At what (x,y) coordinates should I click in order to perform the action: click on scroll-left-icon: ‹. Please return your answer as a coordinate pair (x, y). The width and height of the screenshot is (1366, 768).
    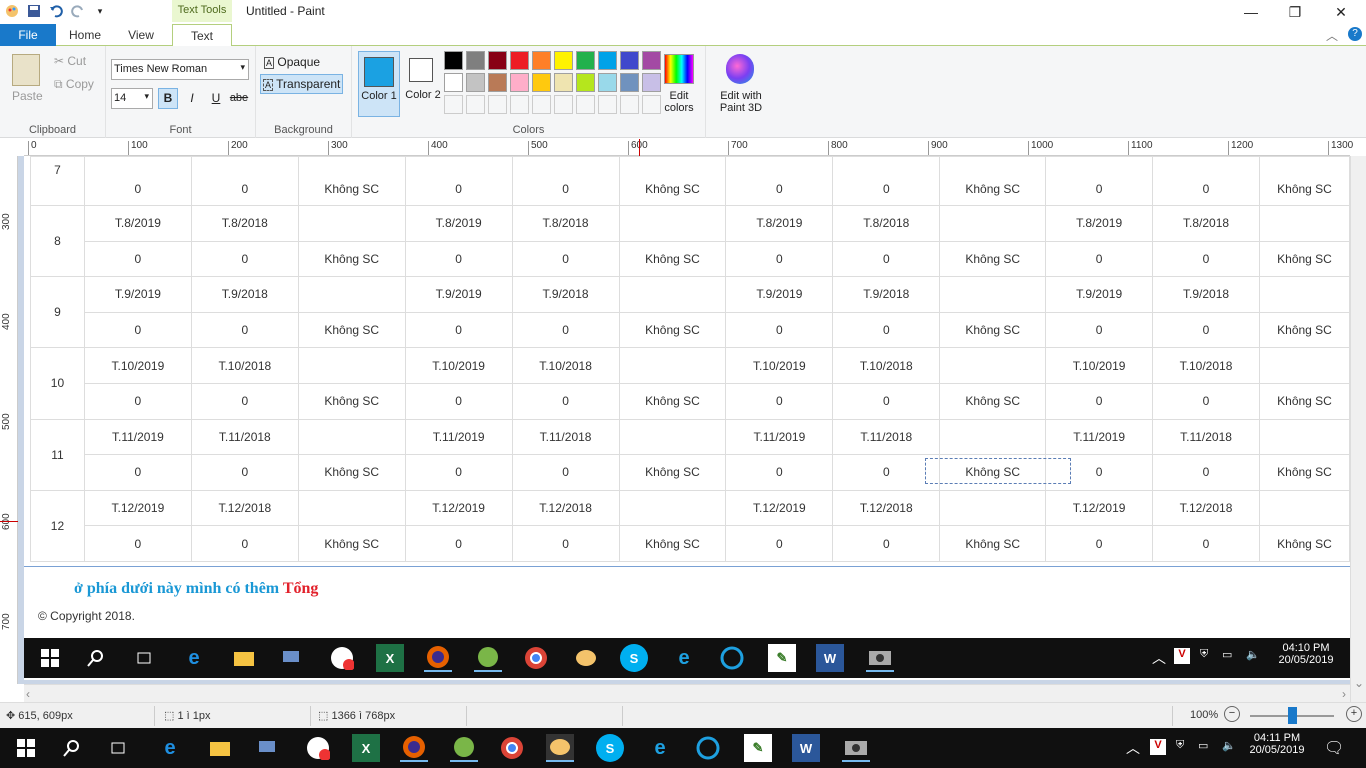
    Looking at the image, I should click on (28, 694).